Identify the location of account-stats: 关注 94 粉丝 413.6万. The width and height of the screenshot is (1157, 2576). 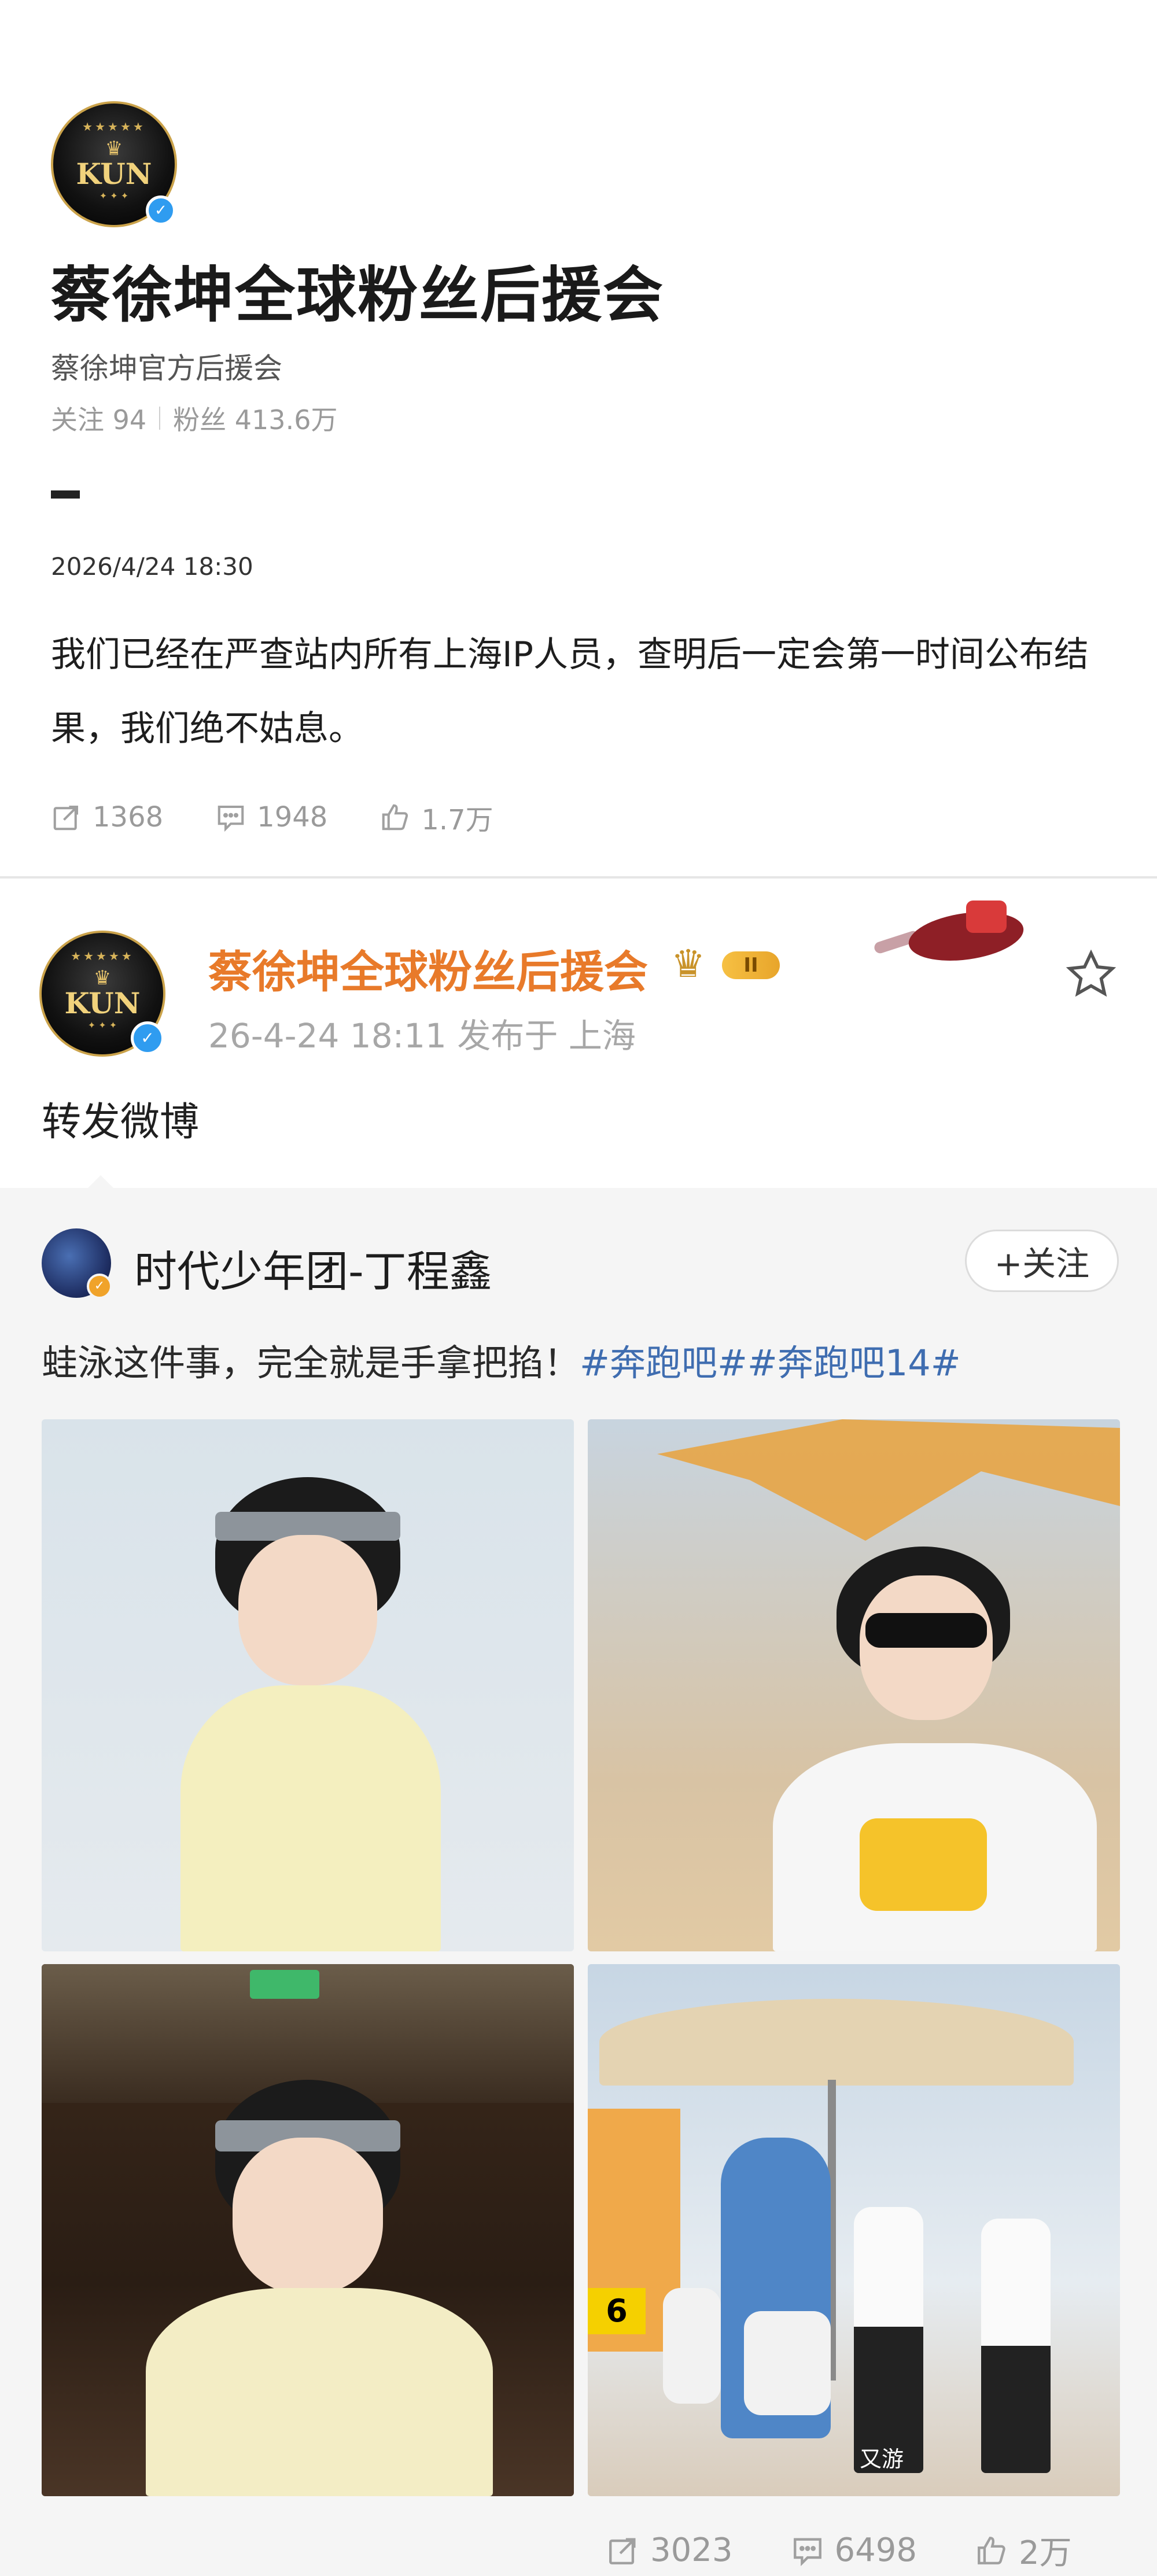
(194, 418).